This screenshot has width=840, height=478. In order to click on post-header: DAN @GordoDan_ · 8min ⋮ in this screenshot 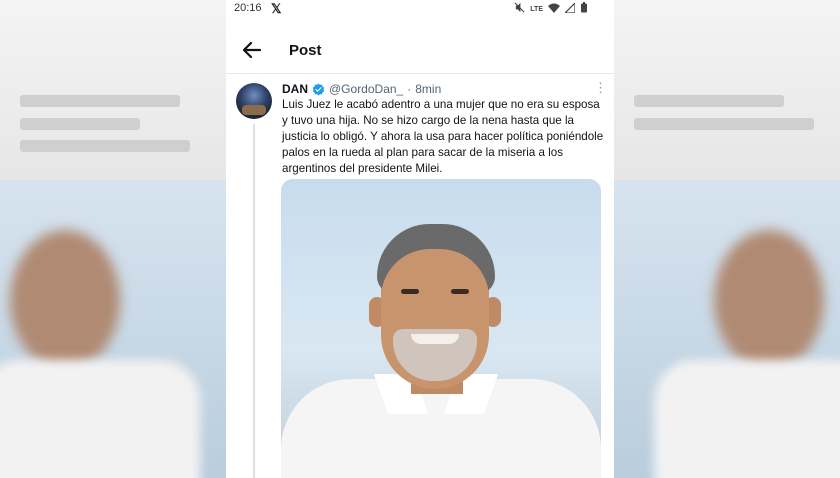, I will do `click(444, 89)`.